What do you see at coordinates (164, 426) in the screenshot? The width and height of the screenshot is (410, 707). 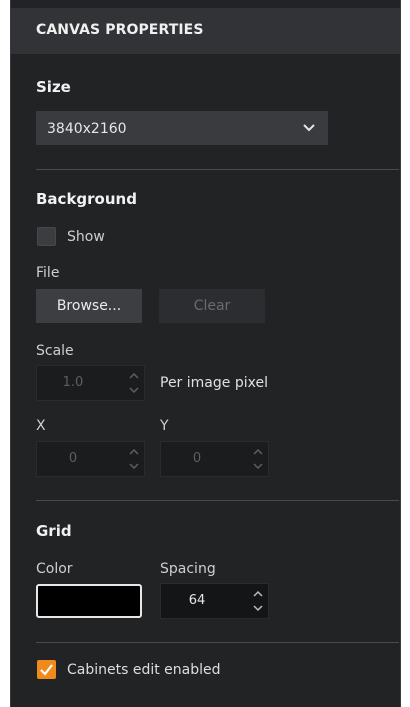 I see `y-label: Y` at bounding box center [164, 426].